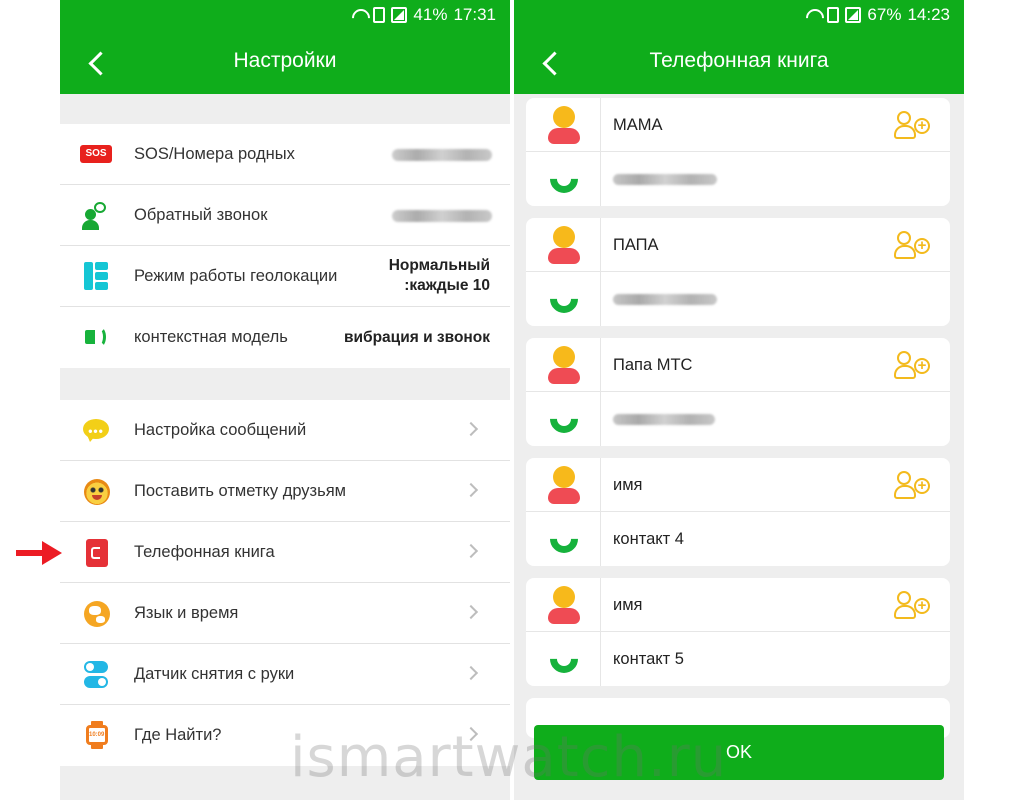  What do you see at coordinates (96, 735) in the screenshot?
I see `watch-icon: 10:09` at bounding box center [96, 735].